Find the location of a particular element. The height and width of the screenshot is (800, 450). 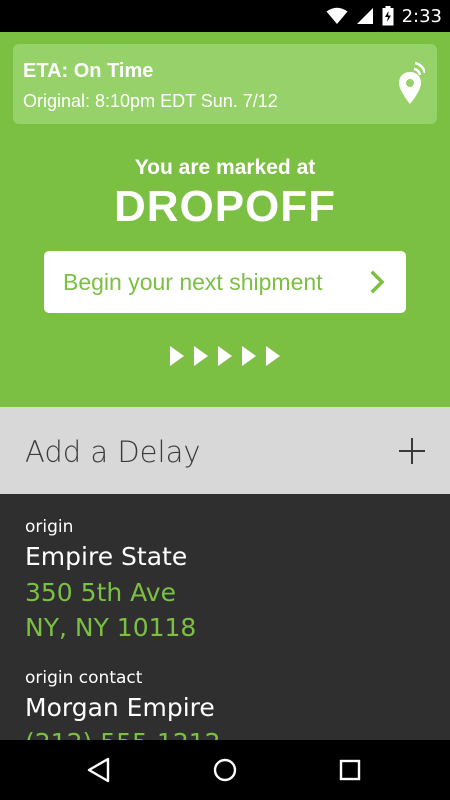

location-pin-icon is located at coordinates (412, 83).